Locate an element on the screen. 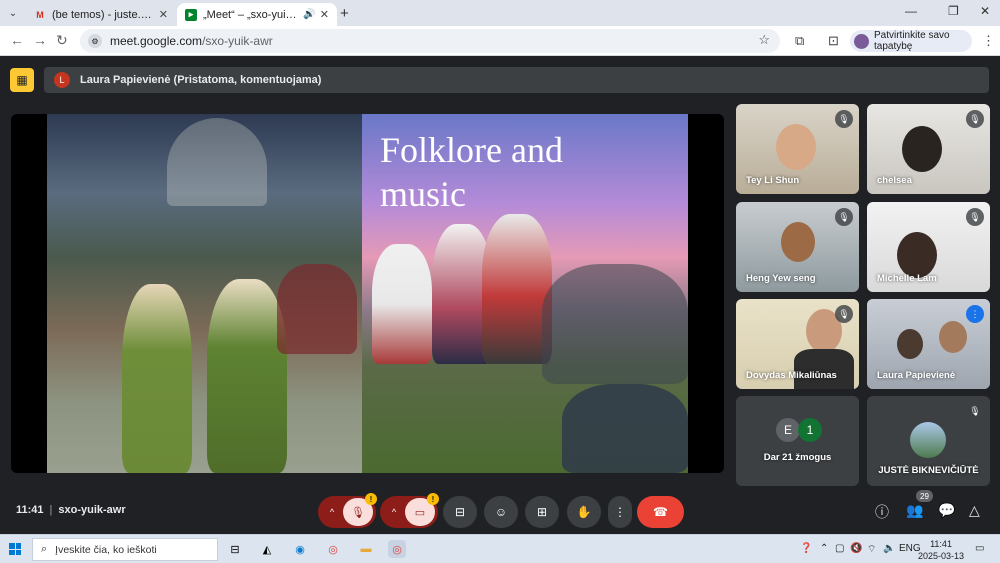 The height and width of the screenshot is (563, 1000). help-icon: ❓ is located at coordinates (806, 548).